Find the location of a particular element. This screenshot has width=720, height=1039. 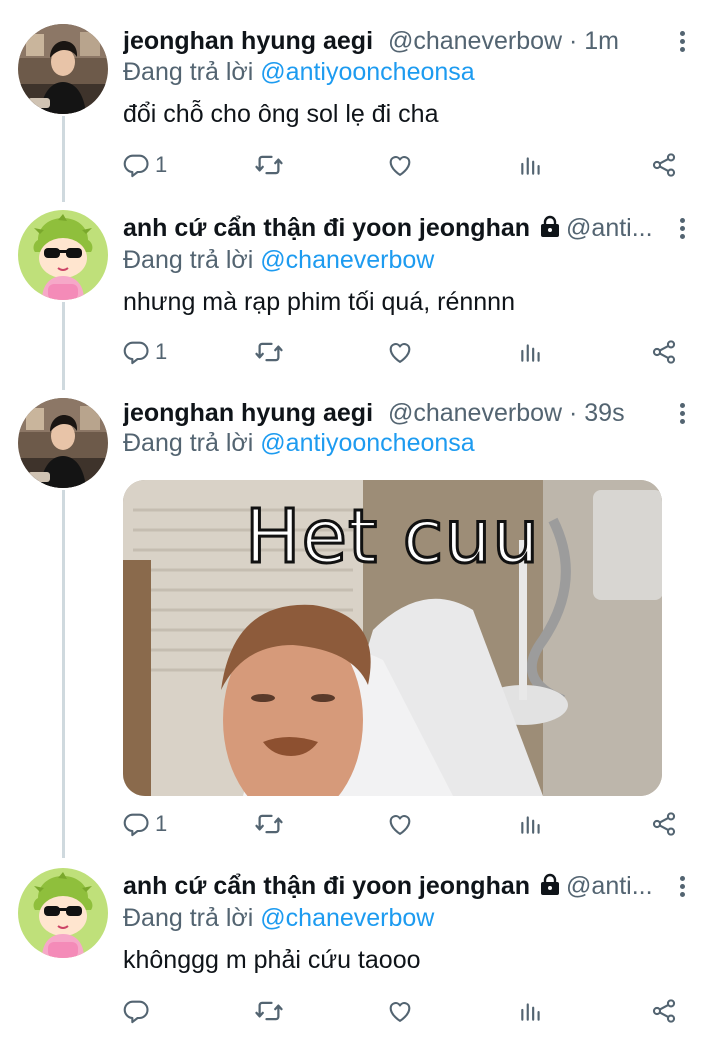

tweet-text: khônggg m phải cứu taooo is located at coordinates (272, 960).